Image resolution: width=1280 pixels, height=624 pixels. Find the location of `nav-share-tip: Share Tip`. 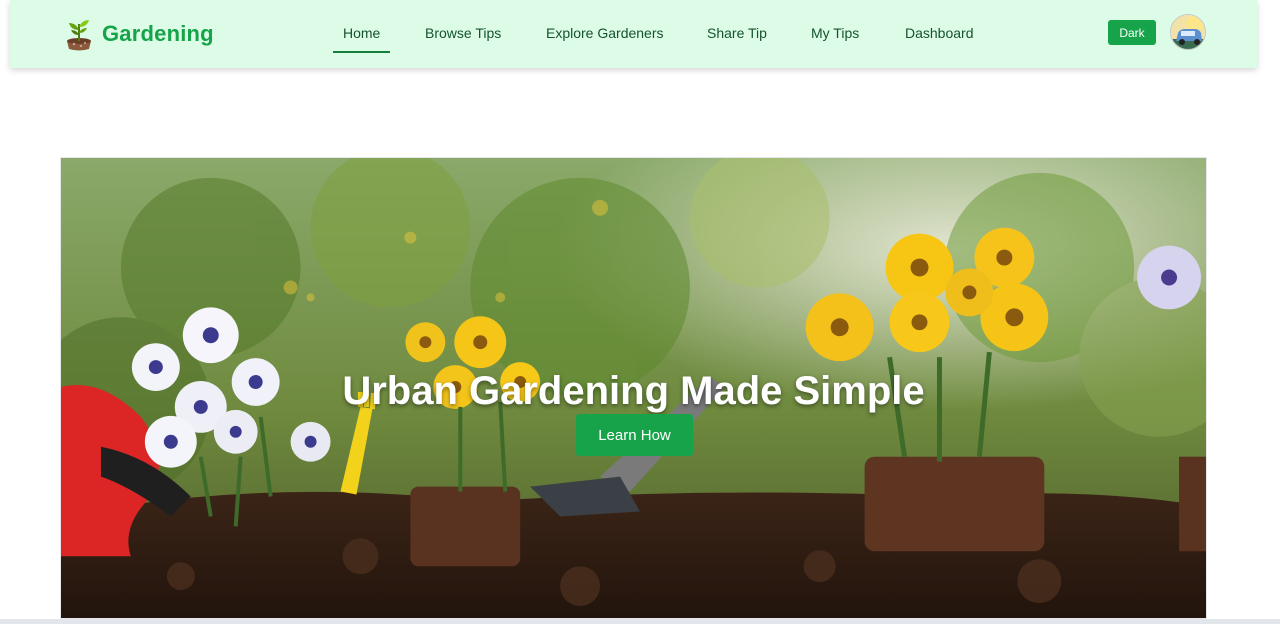

nav-share-tip: Share Tip is located at coordinates (737, 33).